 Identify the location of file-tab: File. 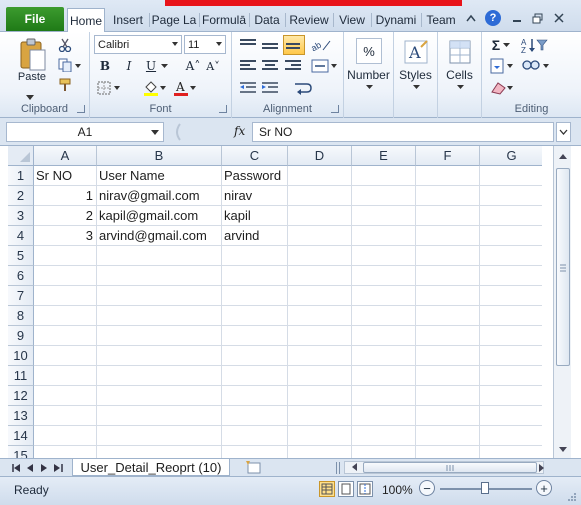
(35, 19).